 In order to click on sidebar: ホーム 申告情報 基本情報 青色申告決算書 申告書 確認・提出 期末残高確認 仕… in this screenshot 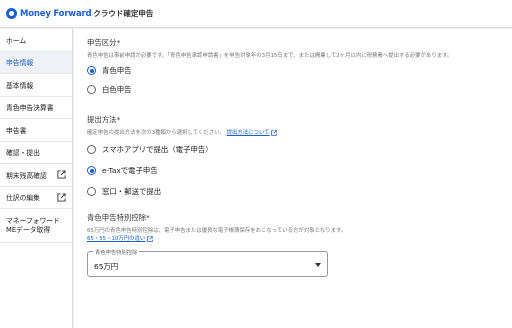, I will do `click(36, 178)`.